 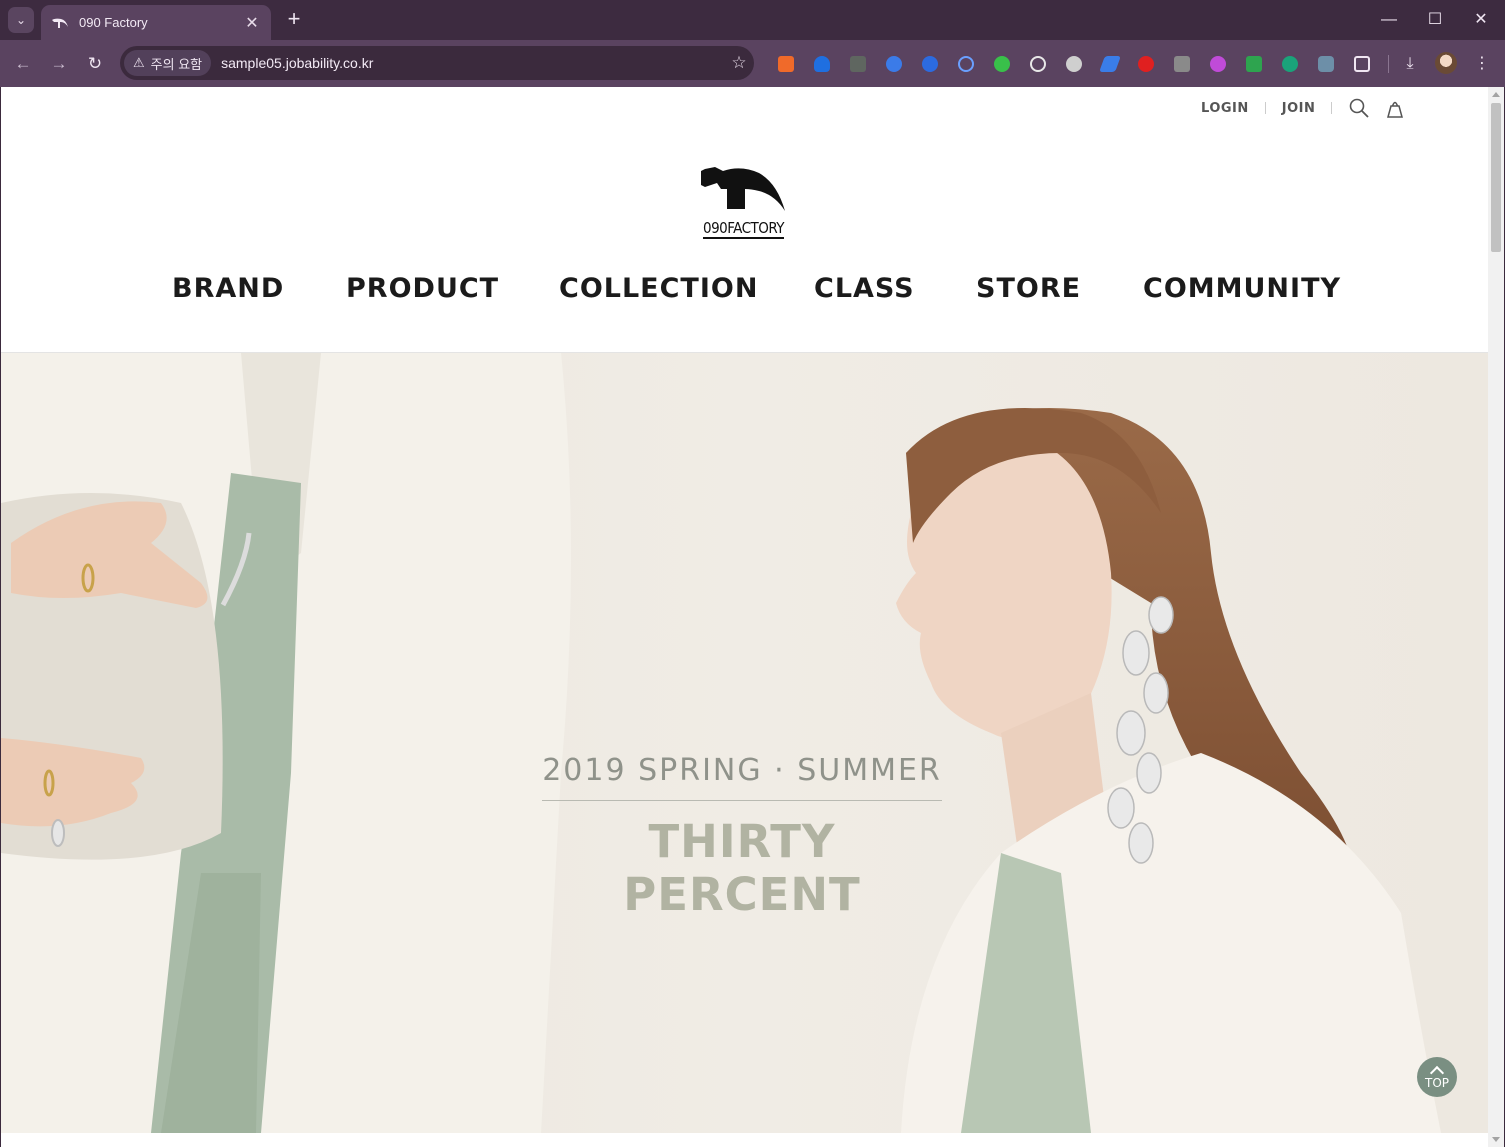 I want to click on security-warning-chip: ⚠ 주의 요함, so click(x=168, y=63).